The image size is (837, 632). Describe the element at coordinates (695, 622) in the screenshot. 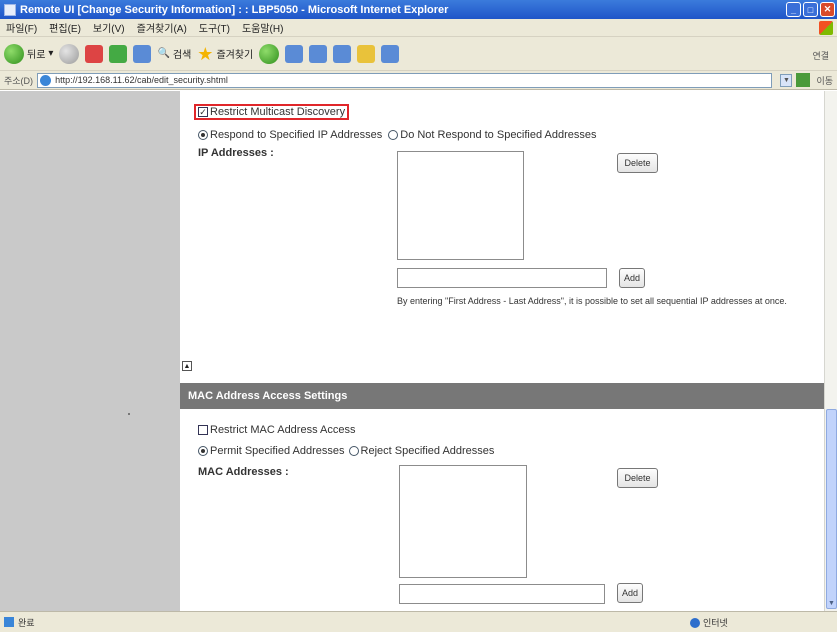

I see `internet-globe-icon` at that location.